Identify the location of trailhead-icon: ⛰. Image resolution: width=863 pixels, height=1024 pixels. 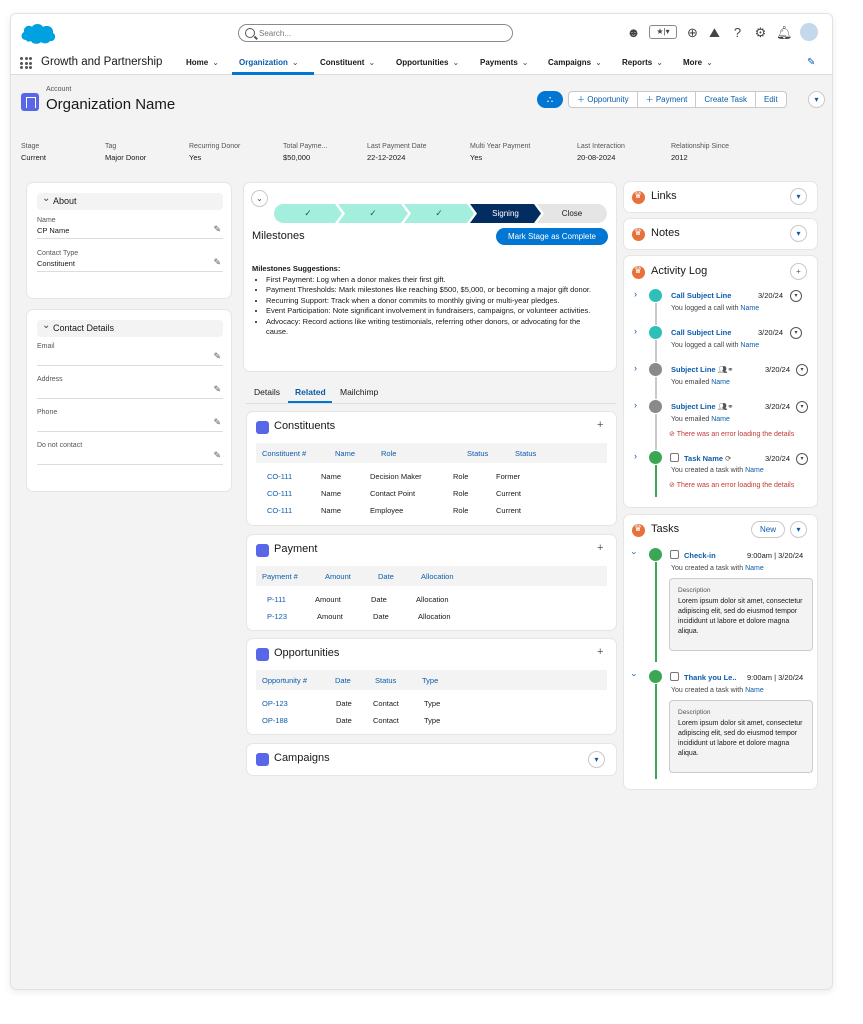
(714, 32).